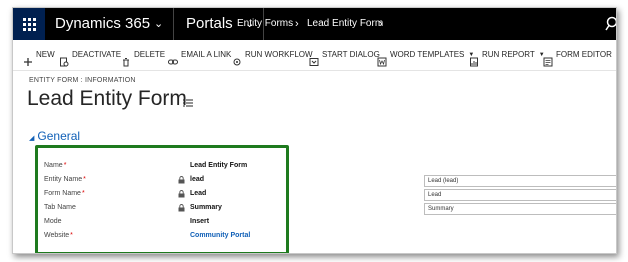  Describe the element at coordinates (102, 24) in the screenshot. I see `app-name: Dynamics 365` at that location.